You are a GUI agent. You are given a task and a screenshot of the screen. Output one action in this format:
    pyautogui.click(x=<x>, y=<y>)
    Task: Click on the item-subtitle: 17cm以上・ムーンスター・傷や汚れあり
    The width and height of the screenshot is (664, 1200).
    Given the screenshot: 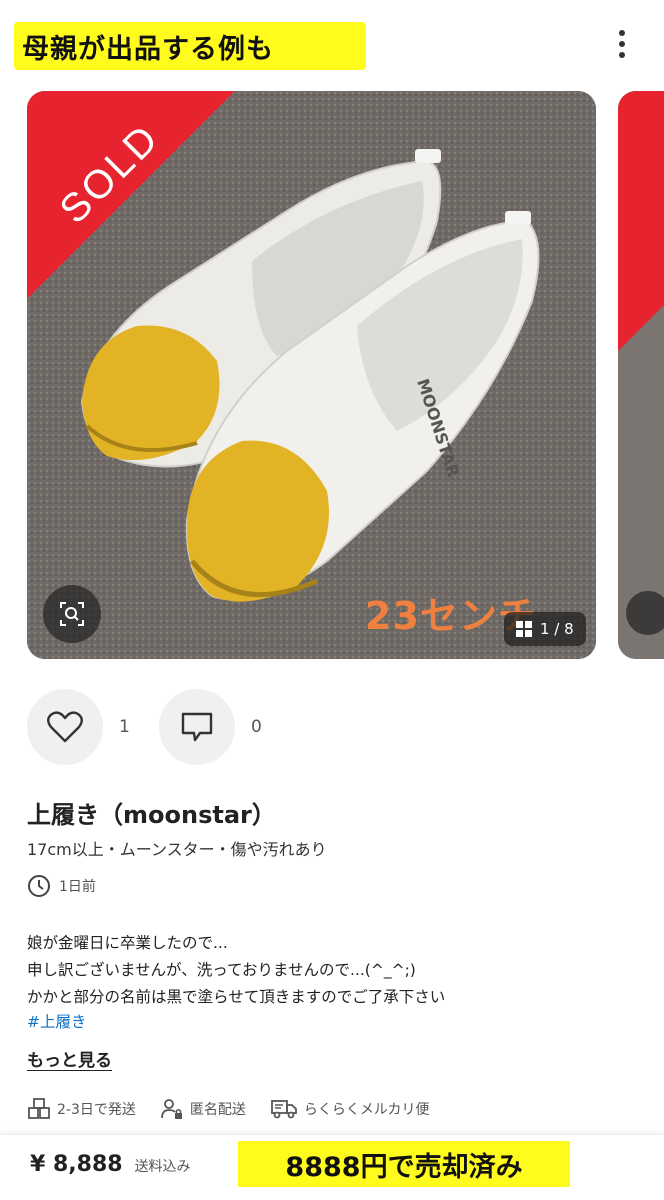 What is the action you would take?
    pyautogui.click(x=177, y=849)
    